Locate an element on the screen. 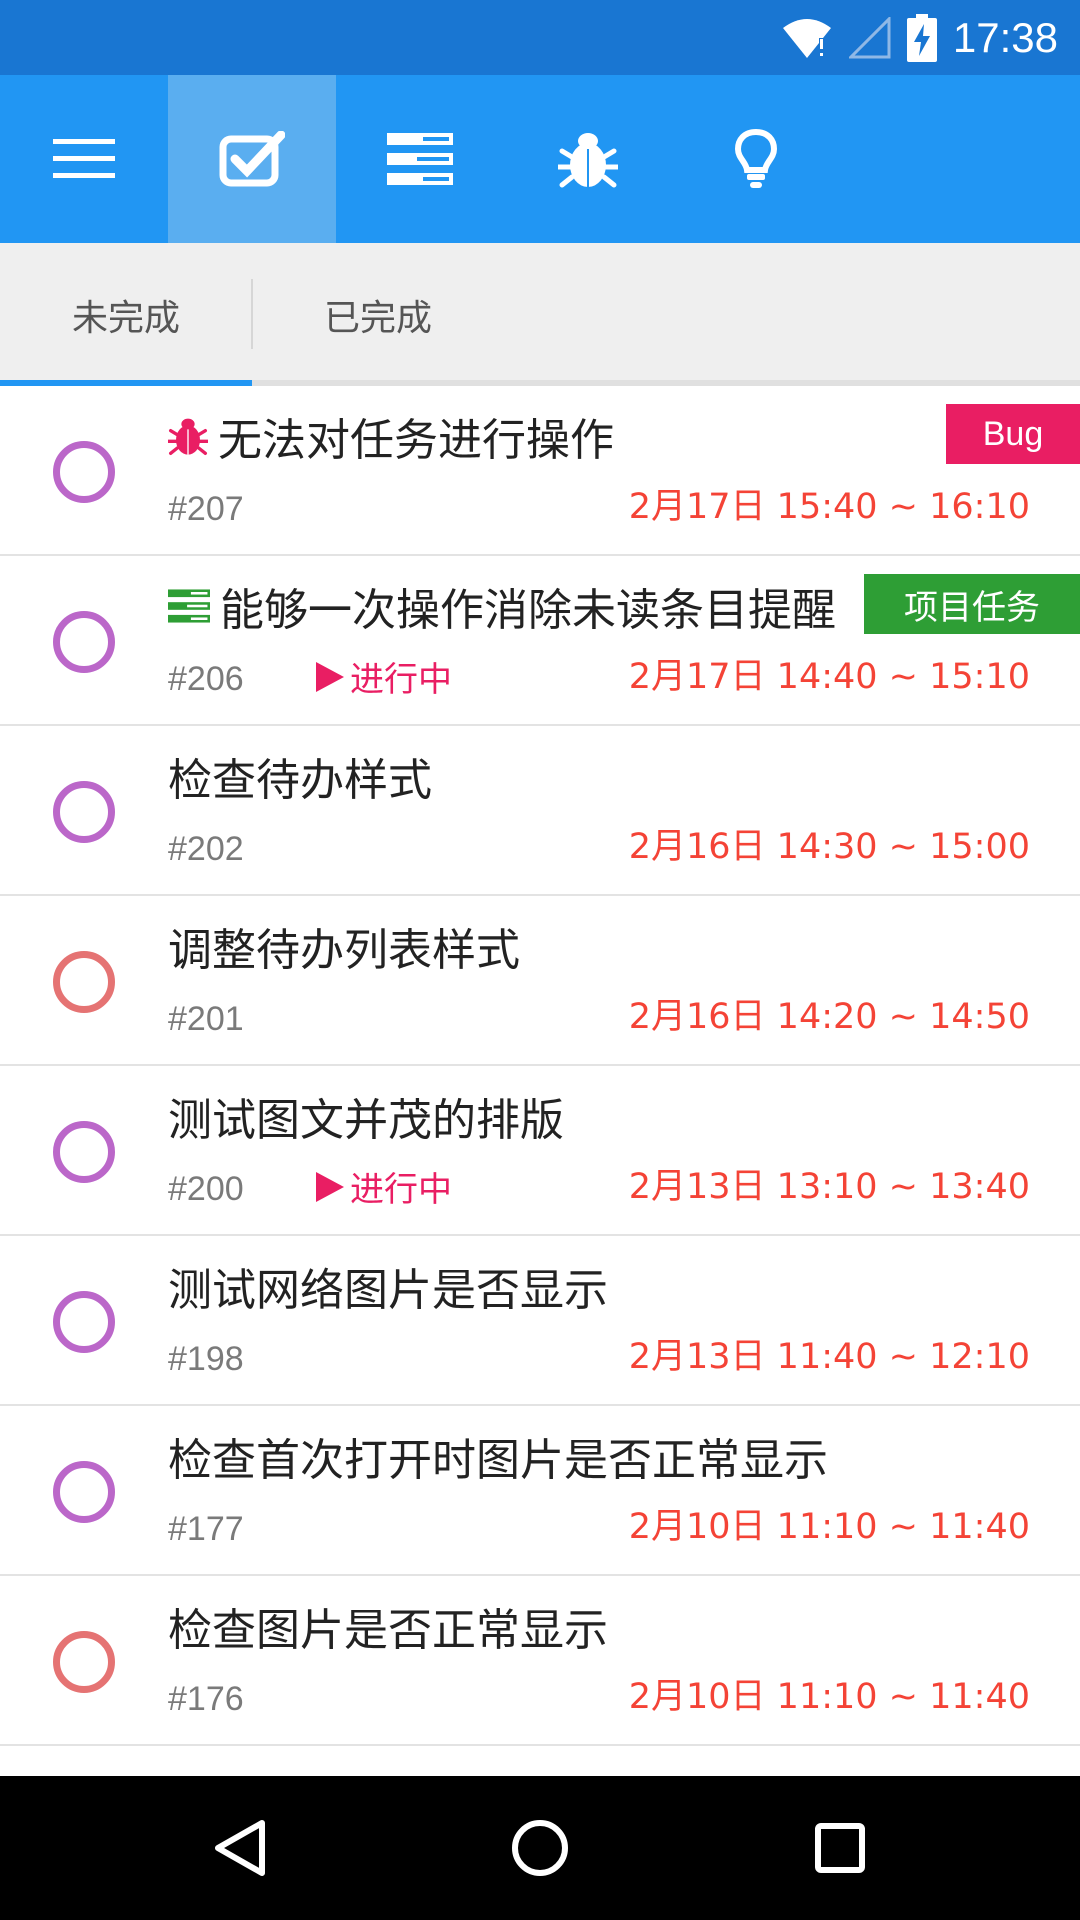 The height and width of the screenshot is (1920, 1080). task-number: #198 is located at coordinates (206, 1359).